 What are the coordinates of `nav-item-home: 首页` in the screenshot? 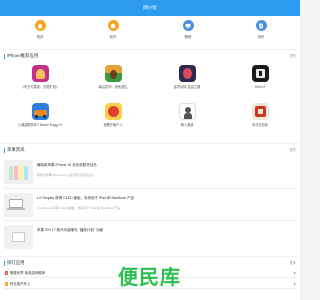 It's located at (40, 29).